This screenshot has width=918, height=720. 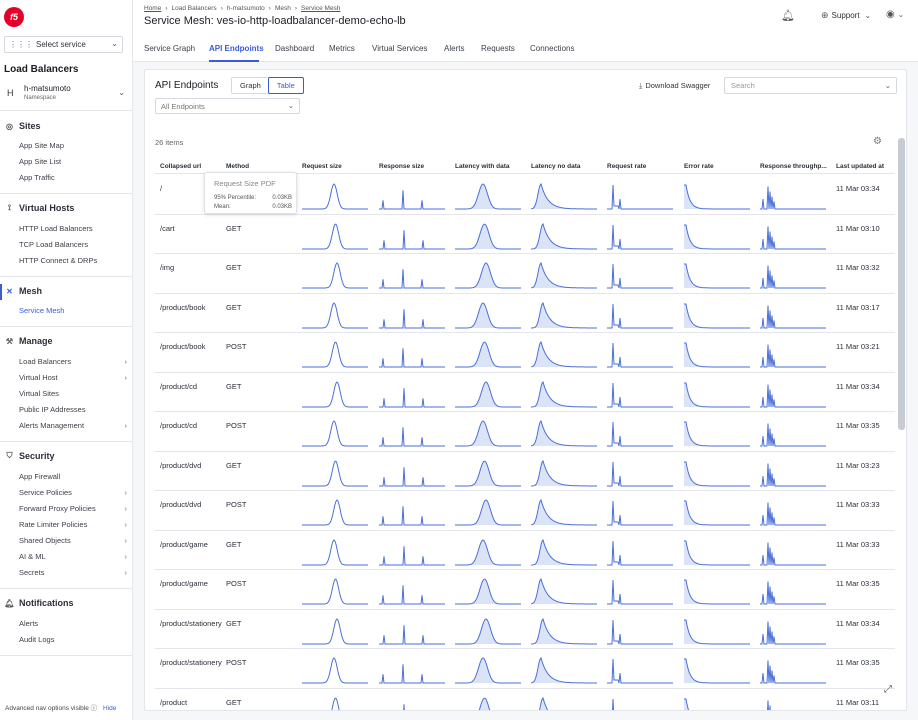 What do you see at coordinates (63, 44) in the screenshot?
I see `select-service-dropdown: ⋮⋮⋮ Select service ⌄` at bounding box center [63, 44].